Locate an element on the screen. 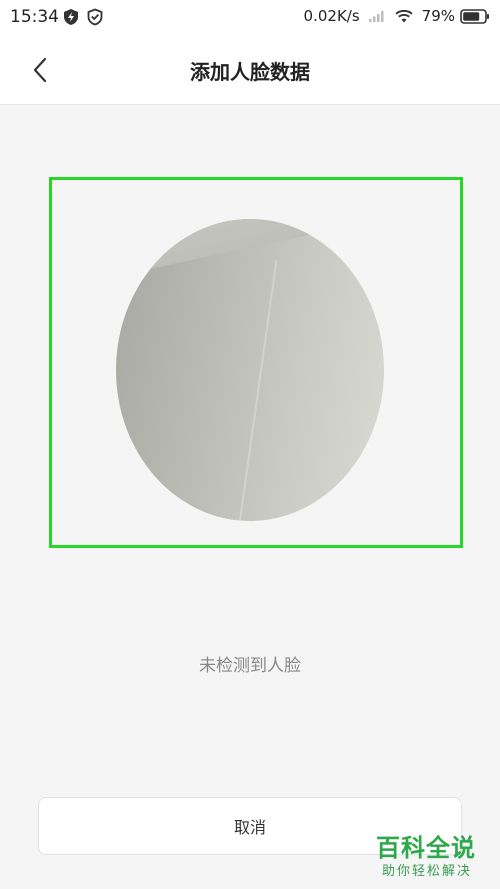 The width and height of the screenshot is (500, 889). status-time: 15:34 is located at coordinates (34, 17).